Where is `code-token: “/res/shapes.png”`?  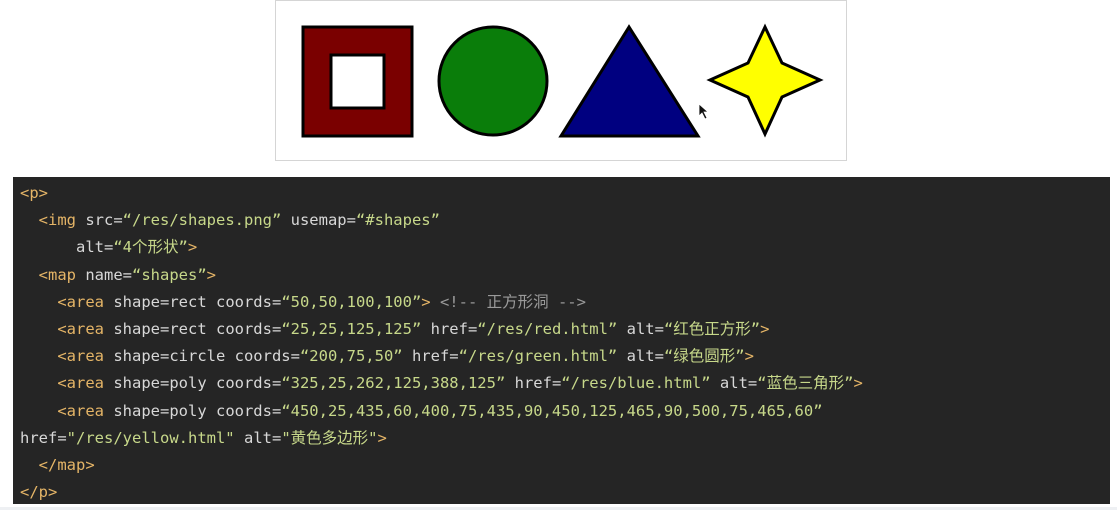
code-token: “/res/shapes.png” is located at coordinates (202, 220).